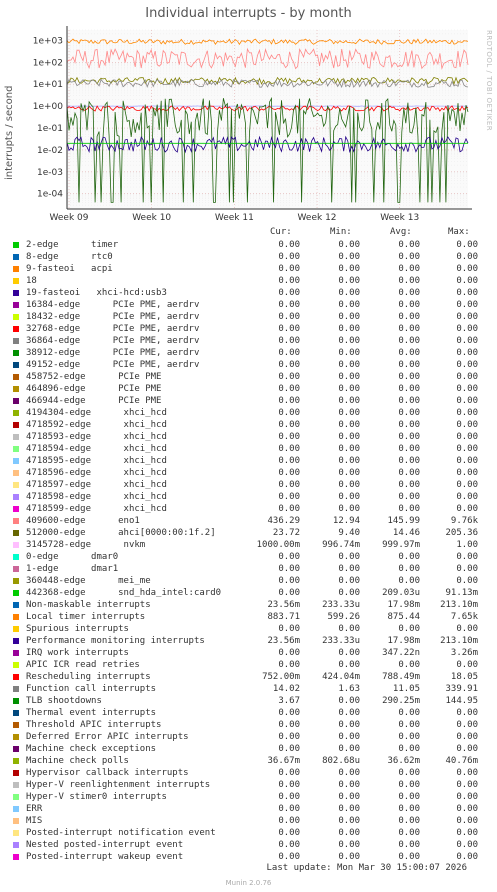  Describe the element at coordinates (86, 617) in the screenshot. I see `legend-series-name: Local timer interrupts` at that location.